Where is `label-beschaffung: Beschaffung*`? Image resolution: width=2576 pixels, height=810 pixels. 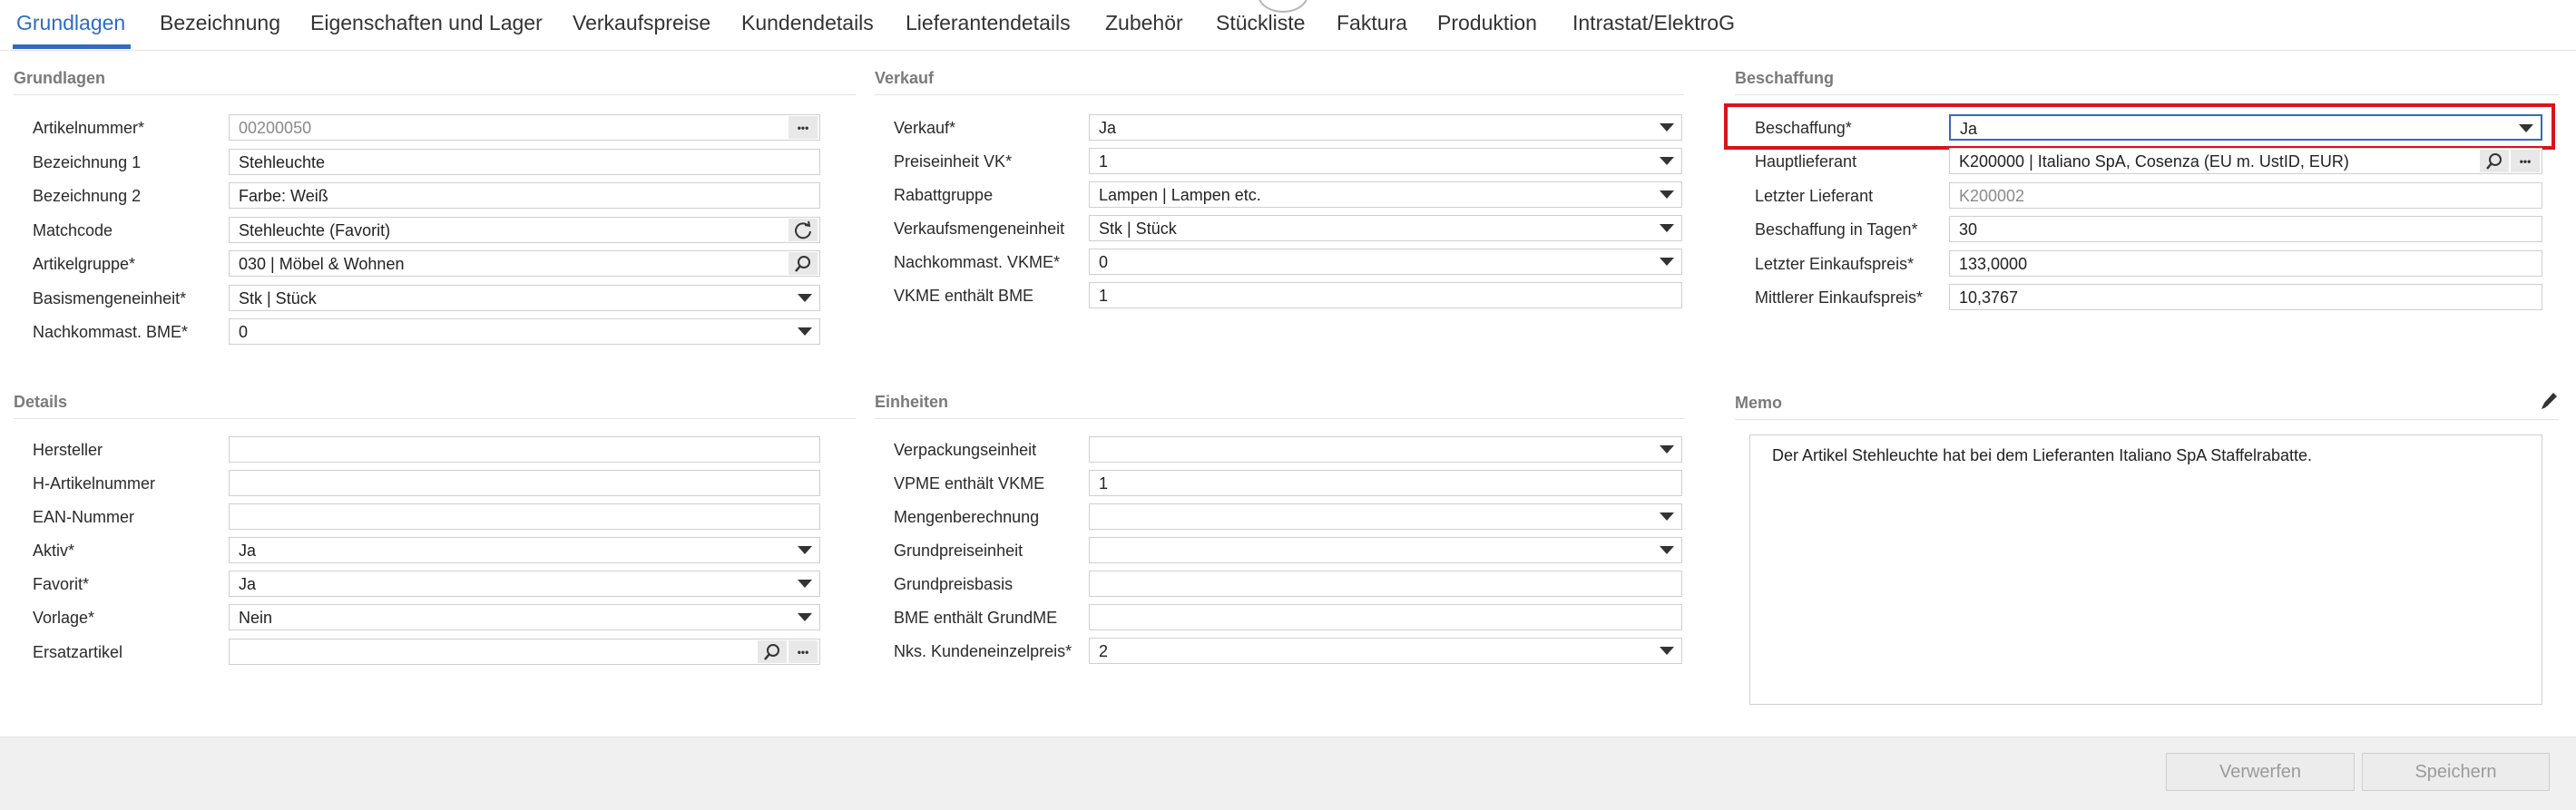
label-beschaffung: Beschaffung* is located at coordinates (1803, 128).